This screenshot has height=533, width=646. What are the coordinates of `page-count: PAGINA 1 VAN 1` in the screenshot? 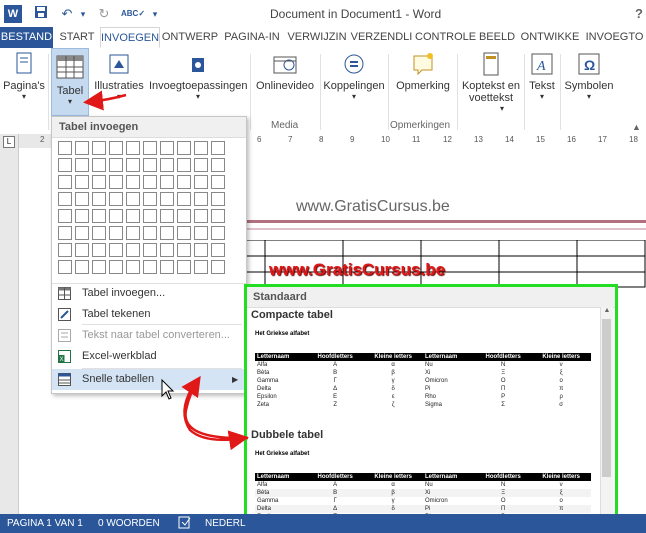 It's located at (45, 523).